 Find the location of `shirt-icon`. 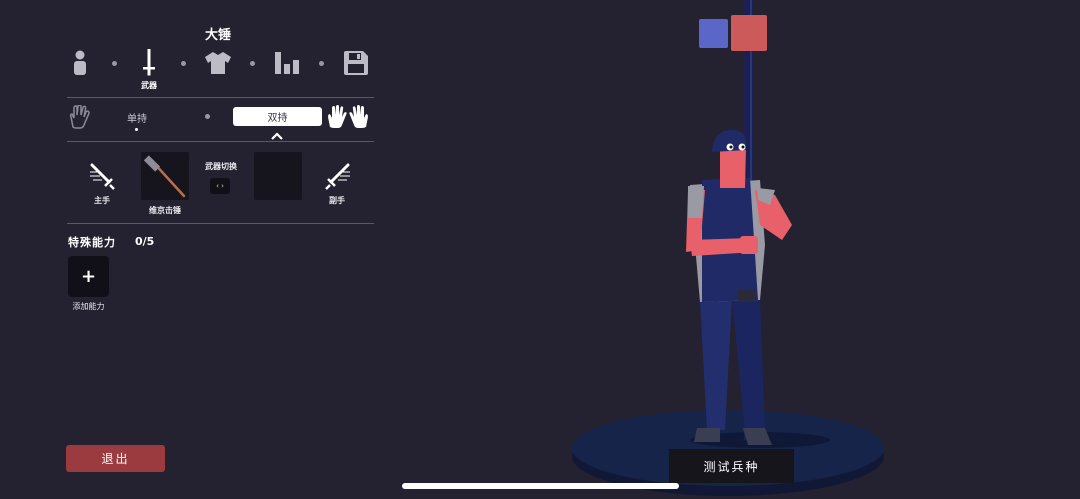

shirt-icon is located at coordinates (218, 63).